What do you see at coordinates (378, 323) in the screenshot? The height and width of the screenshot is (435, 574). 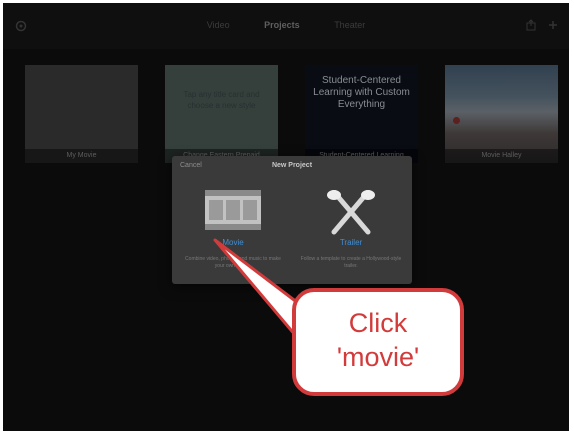 I see `callout-line-1: Click` at bounding box center [378, 323].